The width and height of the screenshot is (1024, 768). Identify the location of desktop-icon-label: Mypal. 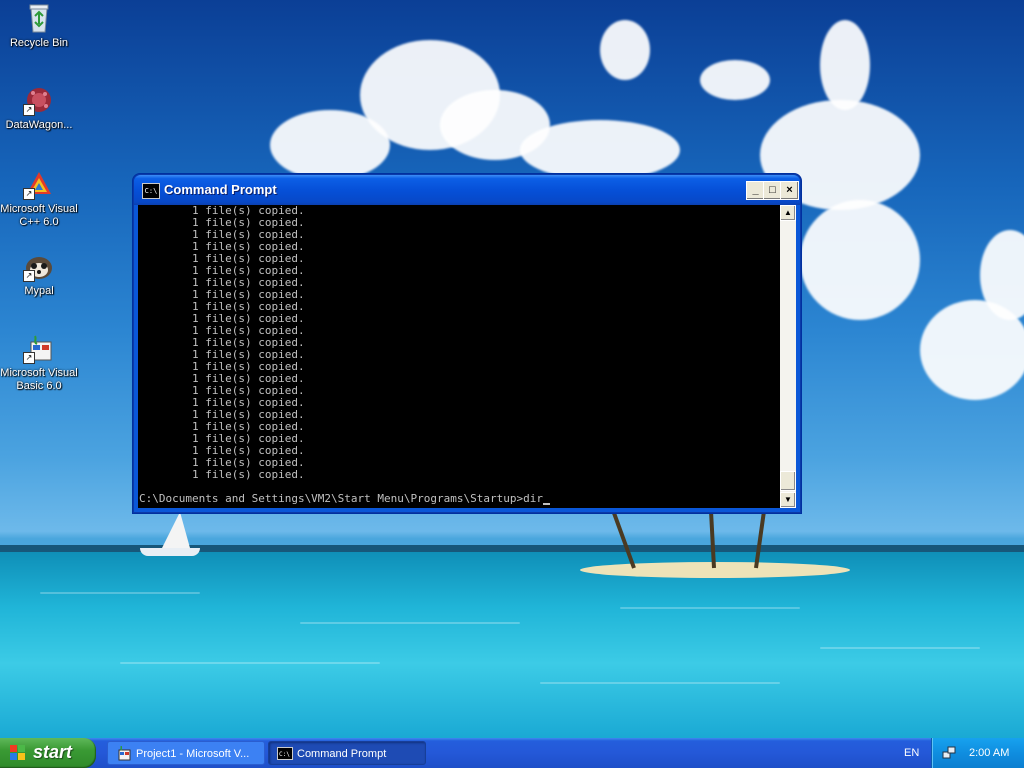
(39, 291).